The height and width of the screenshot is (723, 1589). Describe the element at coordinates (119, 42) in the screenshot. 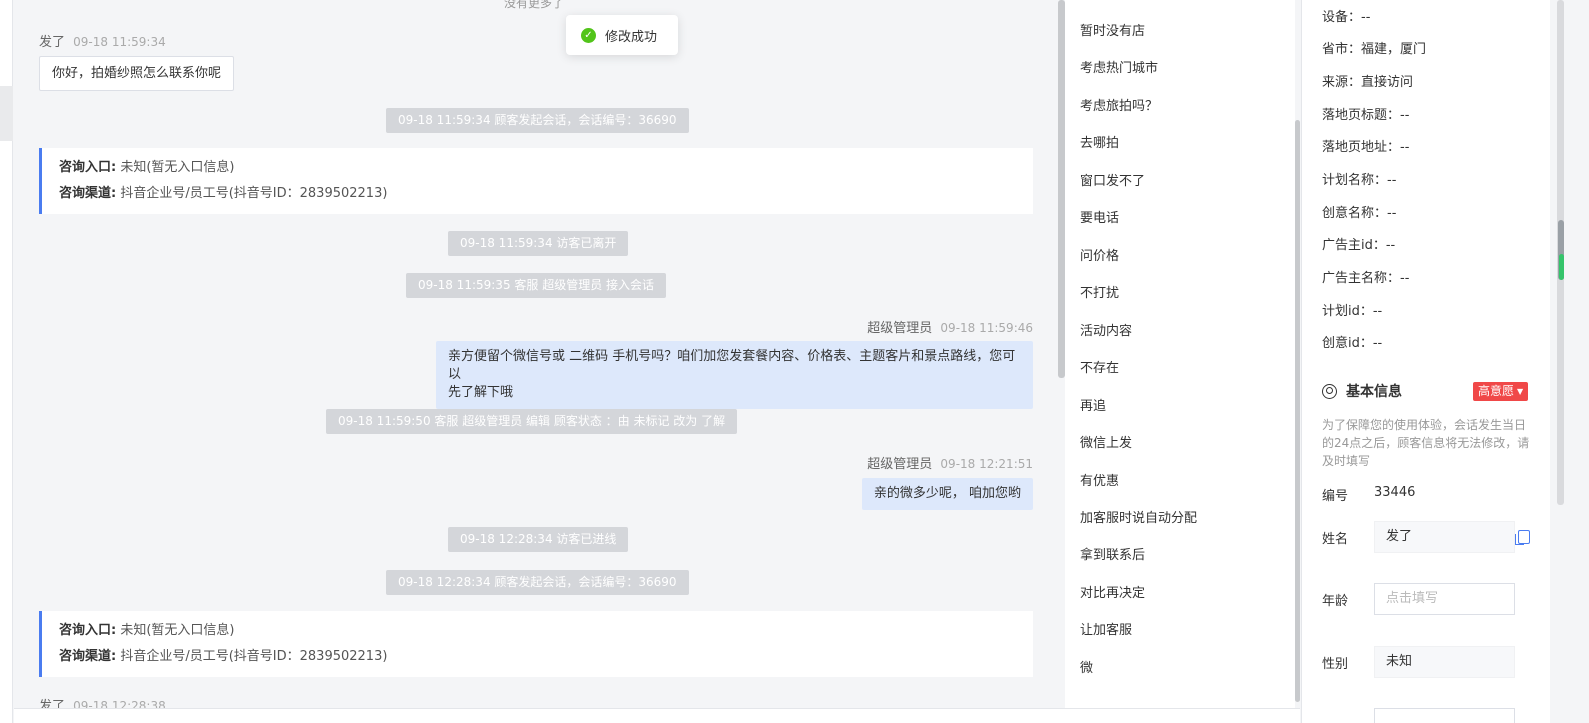

I see `message-time: 09-18 11:59:34` at that location.